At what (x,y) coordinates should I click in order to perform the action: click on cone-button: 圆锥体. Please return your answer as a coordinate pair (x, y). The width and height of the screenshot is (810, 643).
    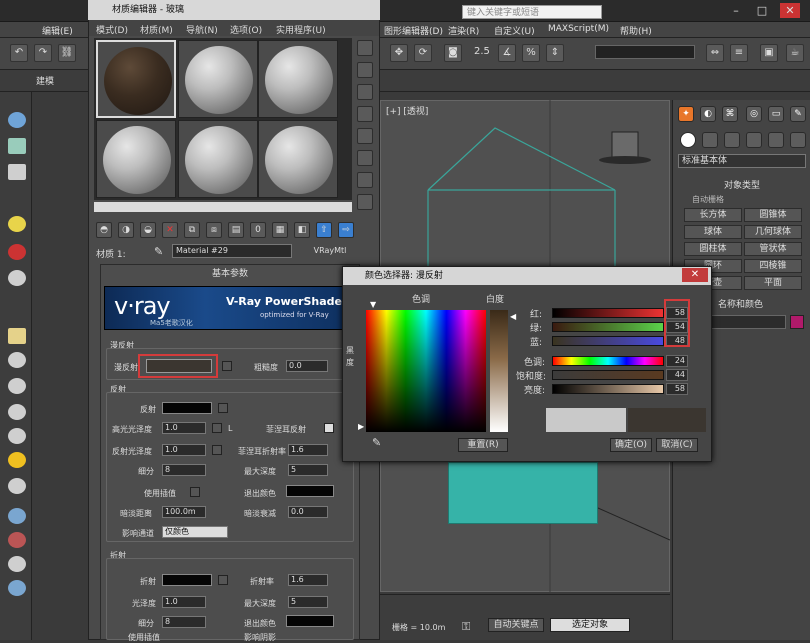
    Looking at the image, I should click on (773, 215).